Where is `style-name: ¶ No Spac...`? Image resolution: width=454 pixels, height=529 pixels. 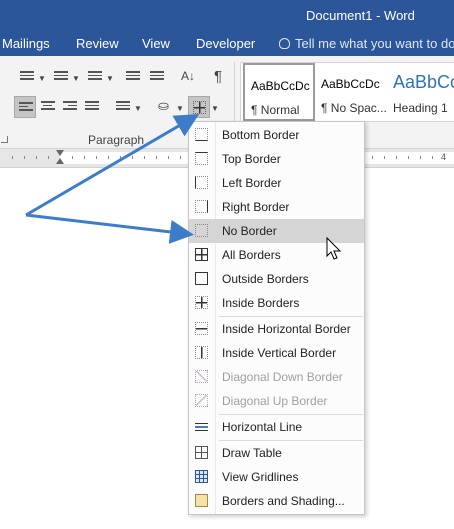
style-name: ¶ No Spac... is located at coordinates (354, 108).